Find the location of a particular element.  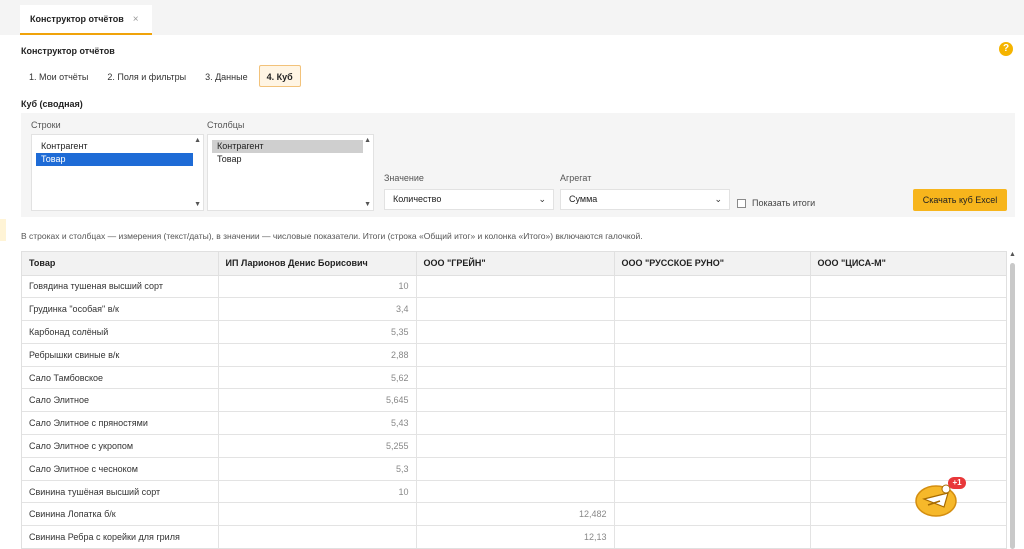

table-cell: Говядина тушеная высший сорт is located at coordinates (120, 287).